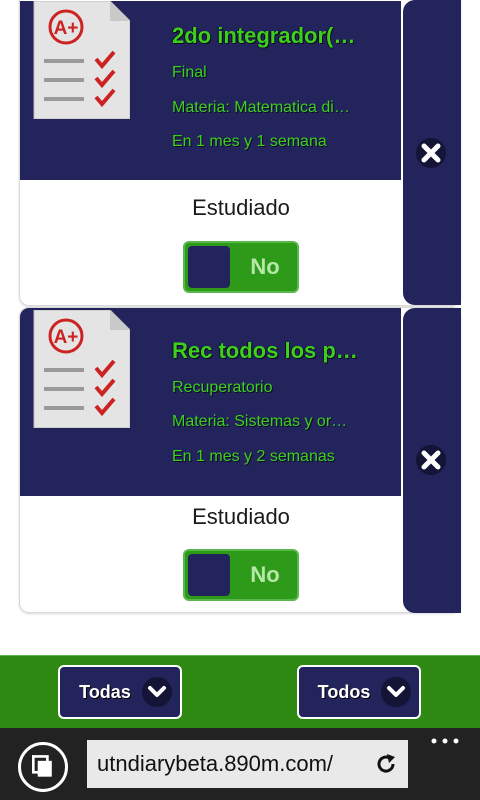 This screenshot has width=480, height=800. What do you see at coordinates (105, 692) in the screenshot?
I see `filter-dropdown-label: Todas` at bounding box center [105, 692].